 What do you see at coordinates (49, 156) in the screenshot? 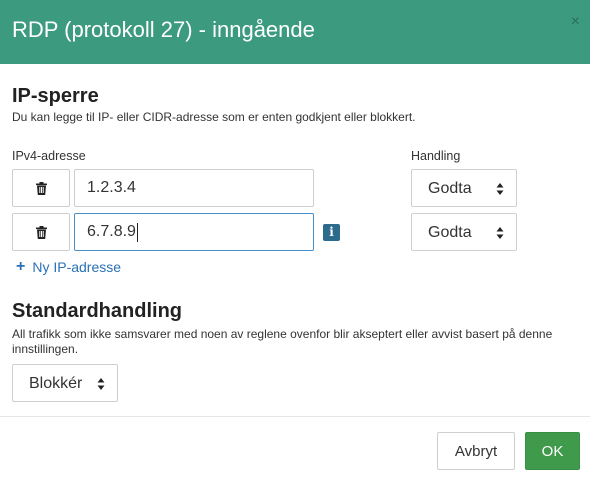
I see `ipv4-address-label: IPv4-adresse` at bounding box center [49, 156].